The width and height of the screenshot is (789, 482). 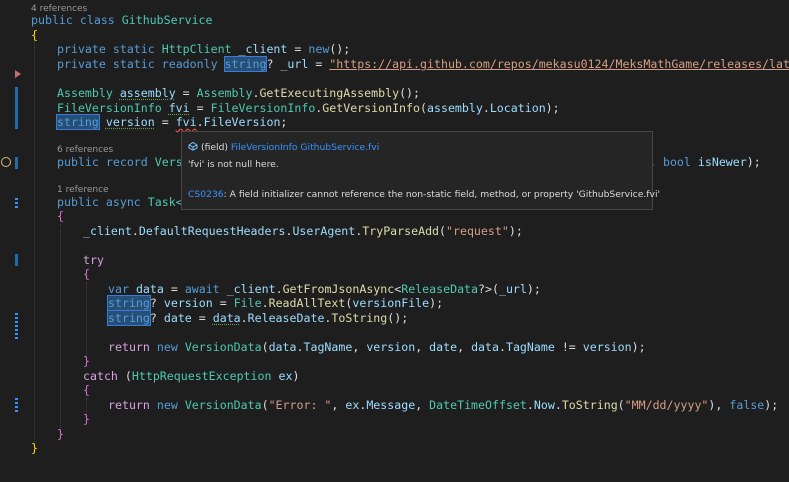 What do you see at coordinates (339, 147) in the screenshot?
I see `tooltip-member-link: GithubService.fvi` at bounding box center [339, 147].